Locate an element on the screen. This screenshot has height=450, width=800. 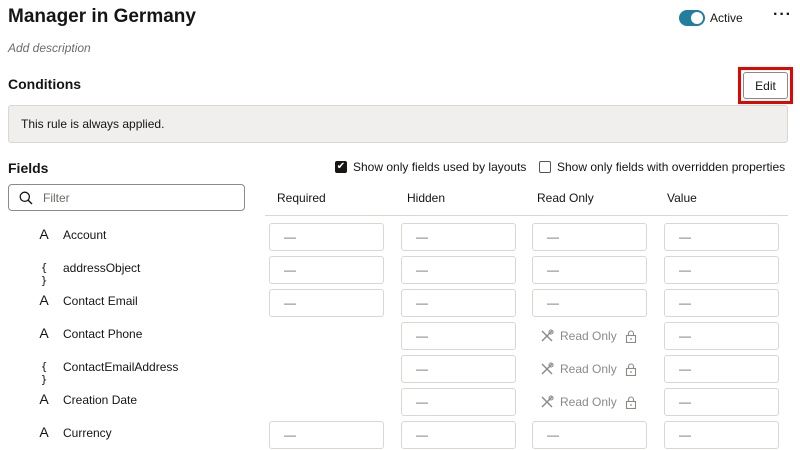
field-name: Contact Phone is located at coordinates (103, 334).